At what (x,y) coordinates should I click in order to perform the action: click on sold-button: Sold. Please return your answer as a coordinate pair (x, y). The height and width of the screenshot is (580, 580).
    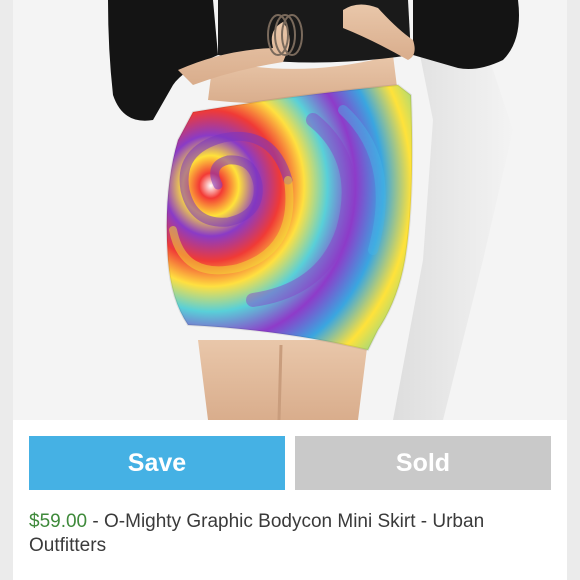
    Looking at the image, I should click on (423, 463).